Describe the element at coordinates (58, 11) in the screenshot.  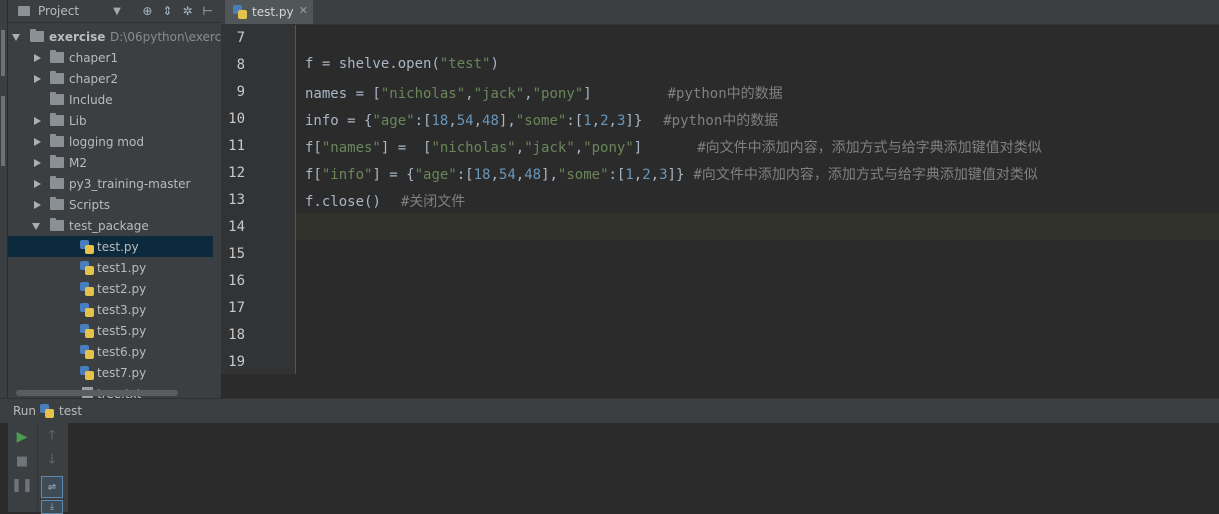
I see `project-panel-title: Project` at that location.